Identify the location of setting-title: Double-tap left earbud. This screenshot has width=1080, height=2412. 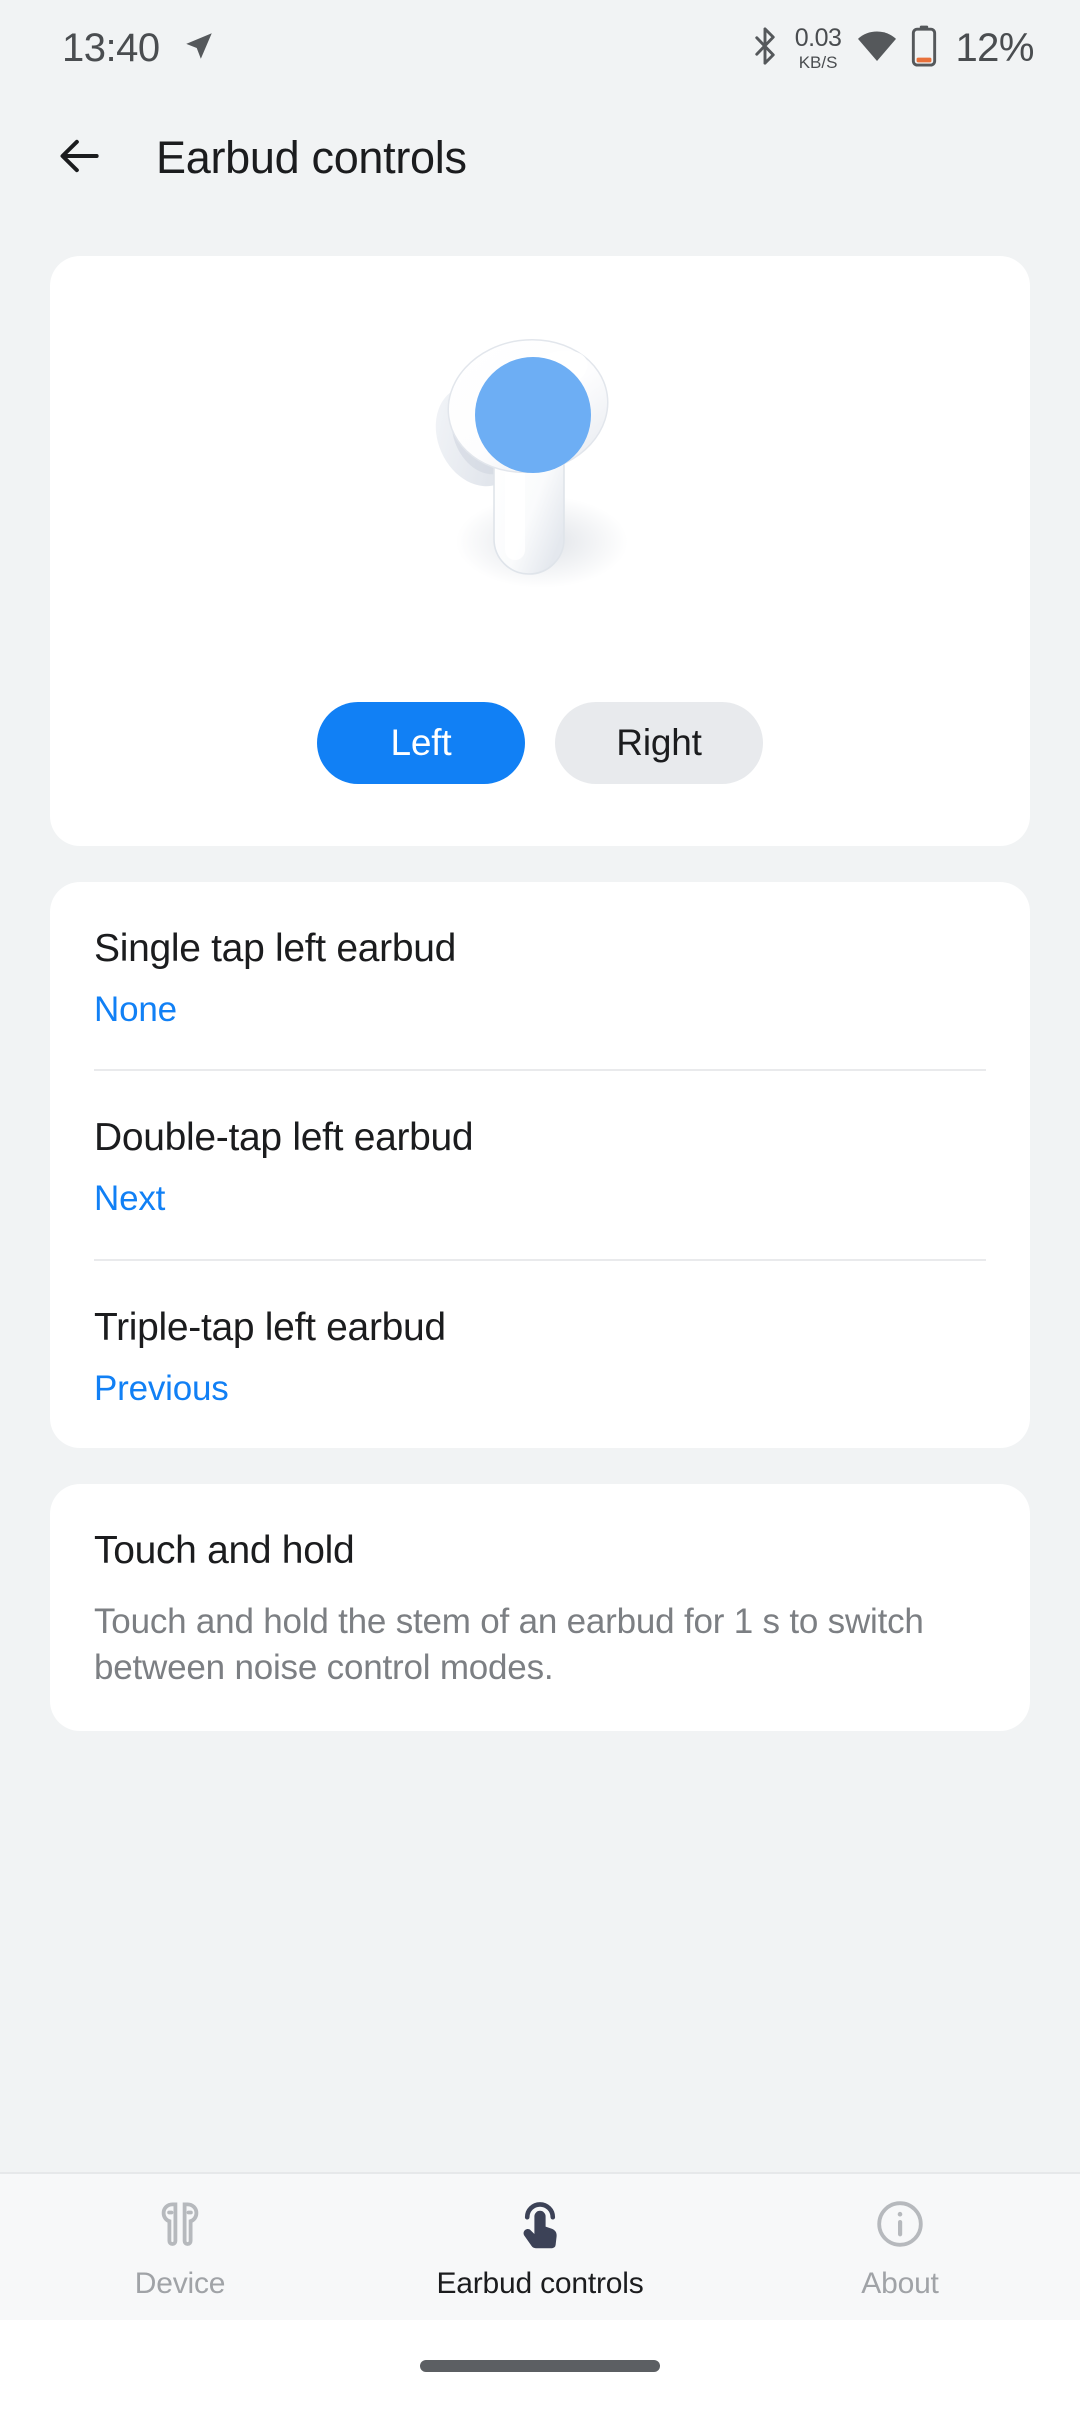
(284, 1138).